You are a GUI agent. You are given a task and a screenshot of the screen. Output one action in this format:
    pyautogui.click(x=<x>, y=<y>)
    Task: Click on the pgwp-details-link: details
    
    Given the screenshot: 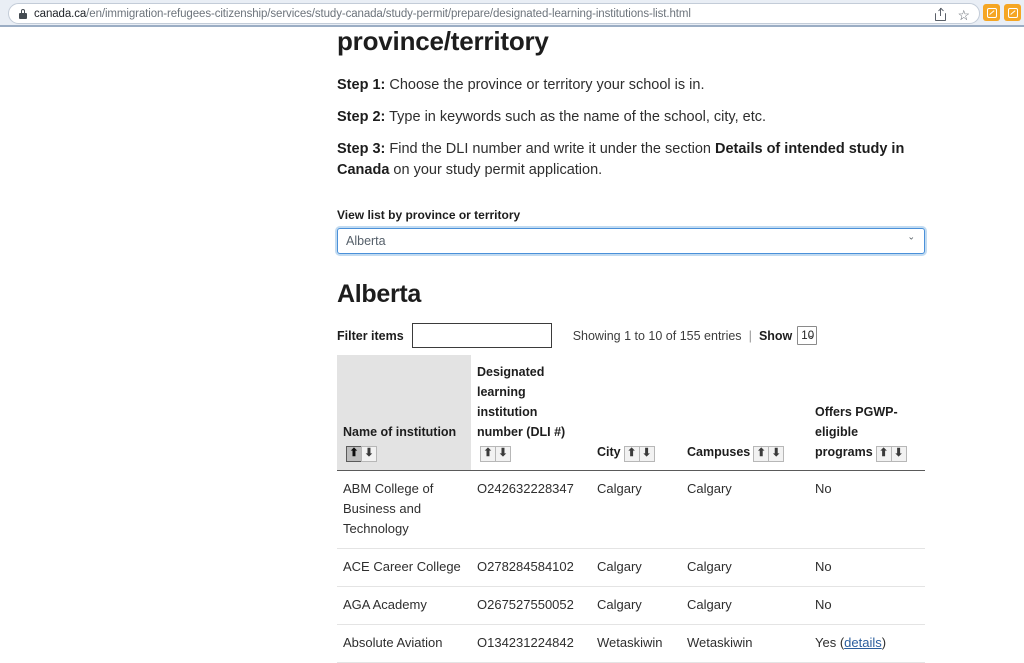 What is the action you would take?
    pyautogui.click(x=863, y=642)
    